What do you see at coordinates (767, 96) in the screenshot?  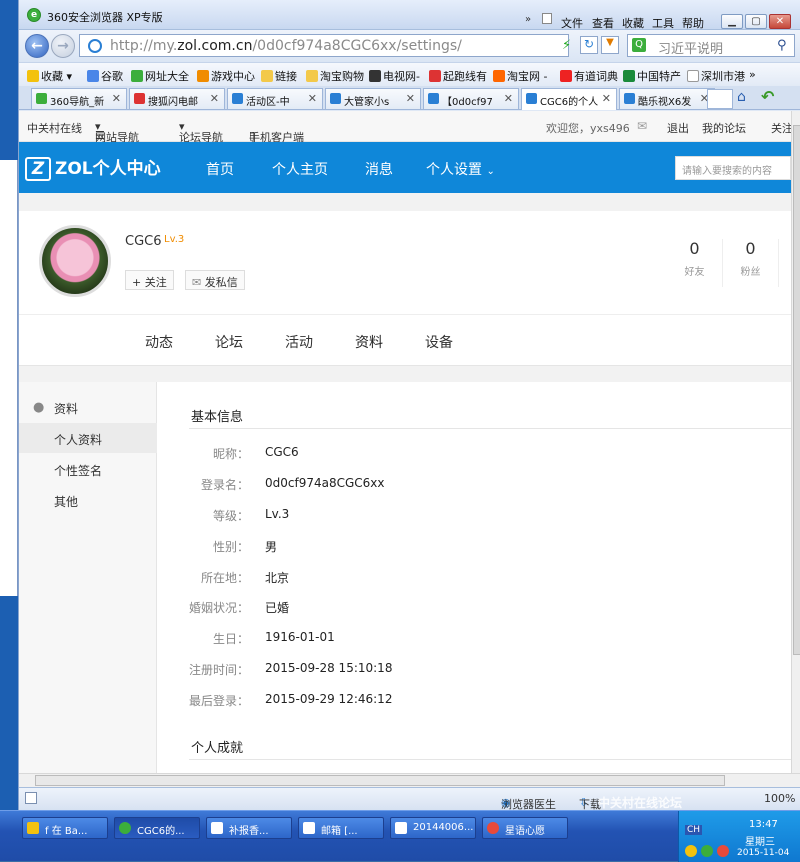 I see `undo-close-icon: ↶` at bounding box center [767, 96].